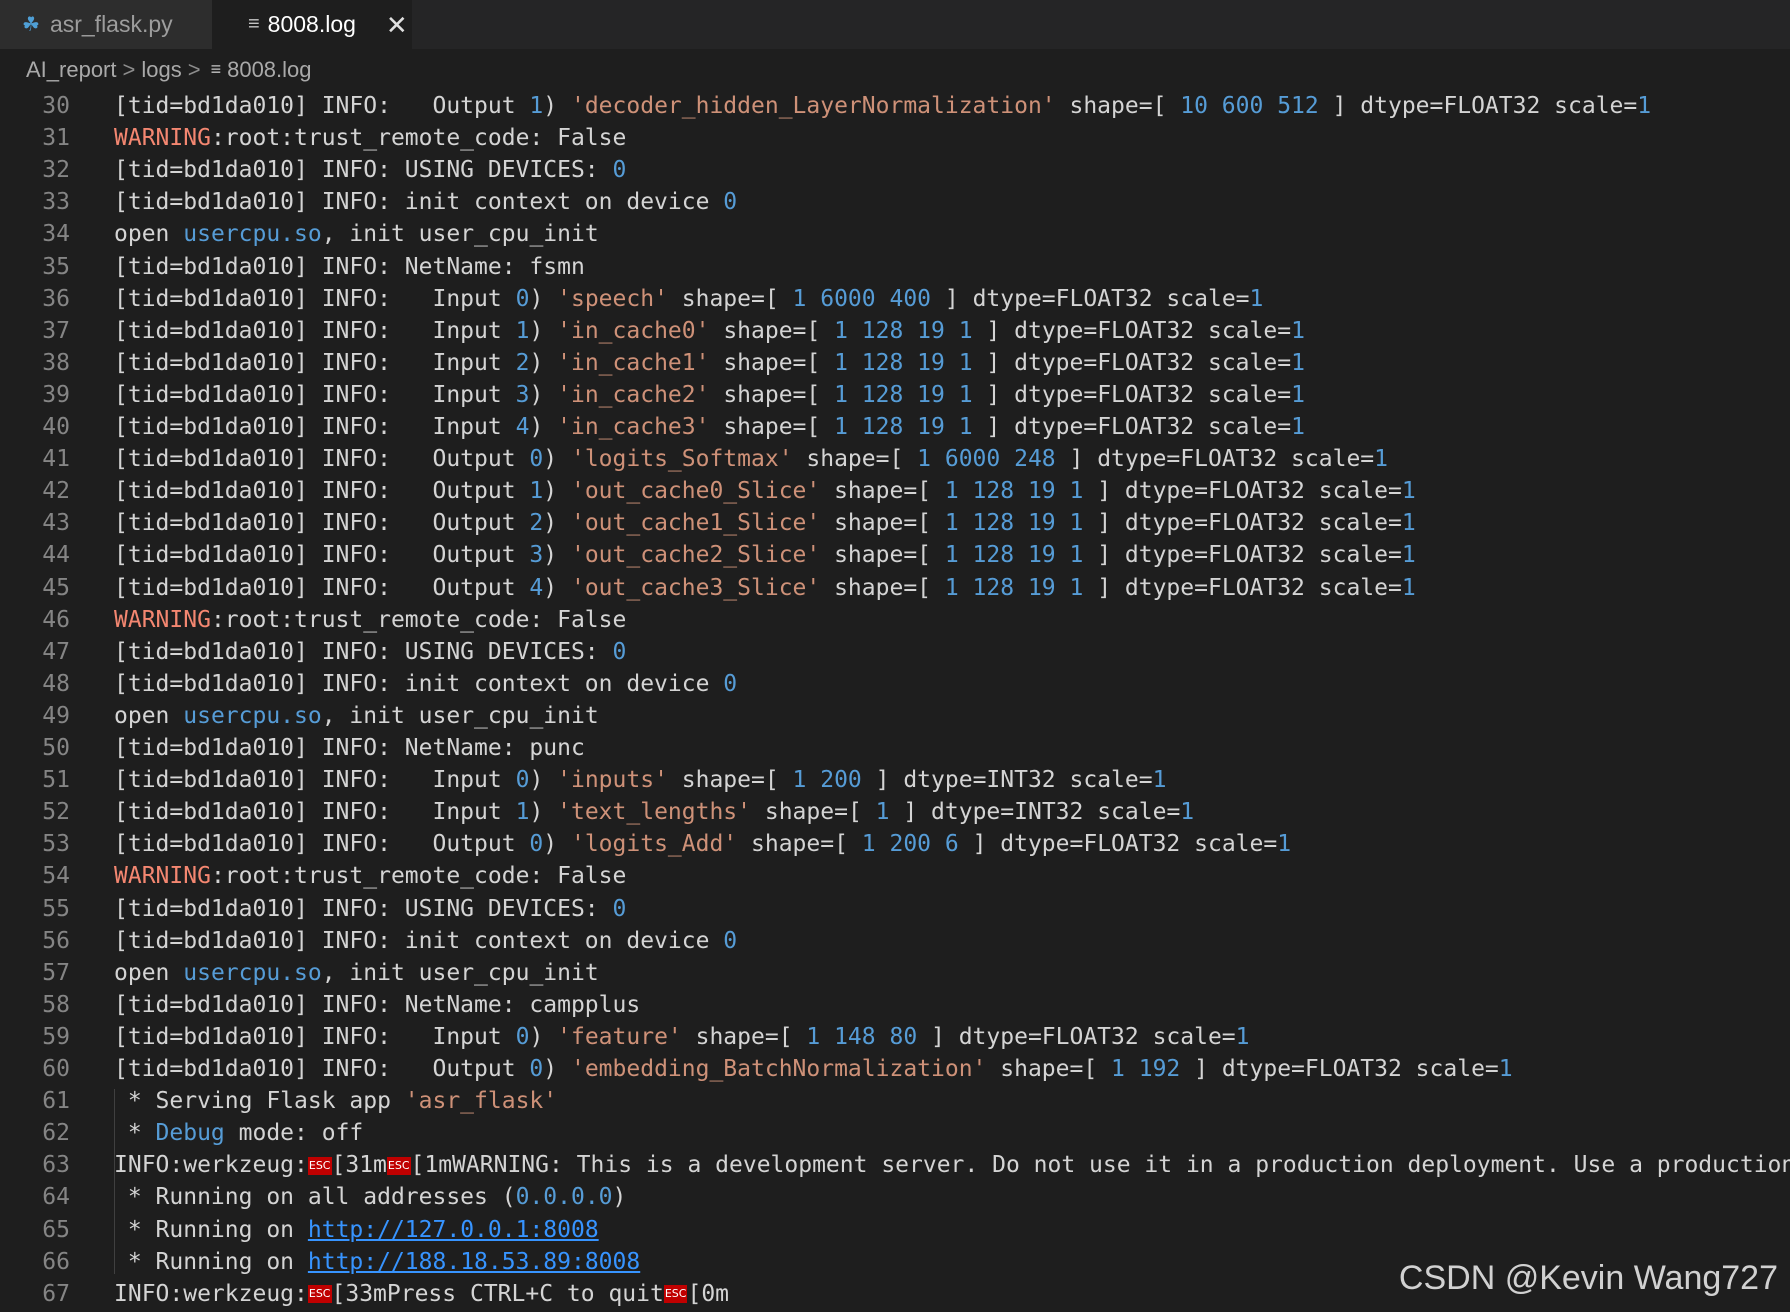 The height and width of the screenshot is (1312, 1790). What do you see at coordinates (149, 715) in the screenshot?
I see `code-text: open` at bounding box center [149, 715].